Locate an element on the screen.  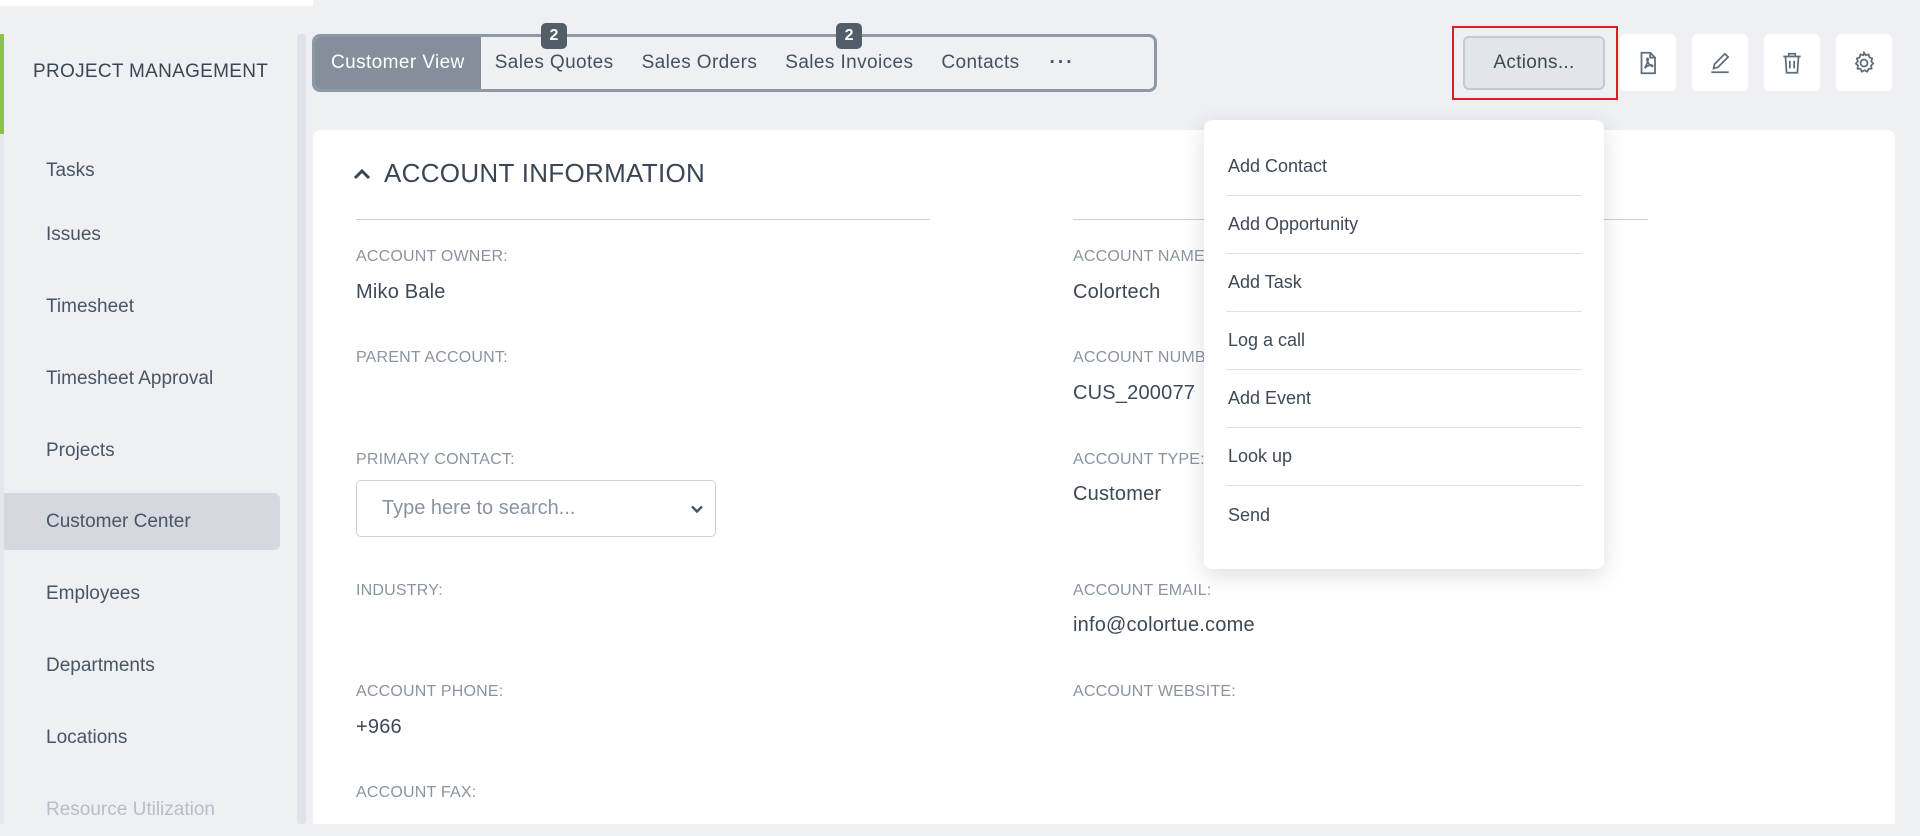
tab-contacts: Contacts is located at coordinates (980, 63).